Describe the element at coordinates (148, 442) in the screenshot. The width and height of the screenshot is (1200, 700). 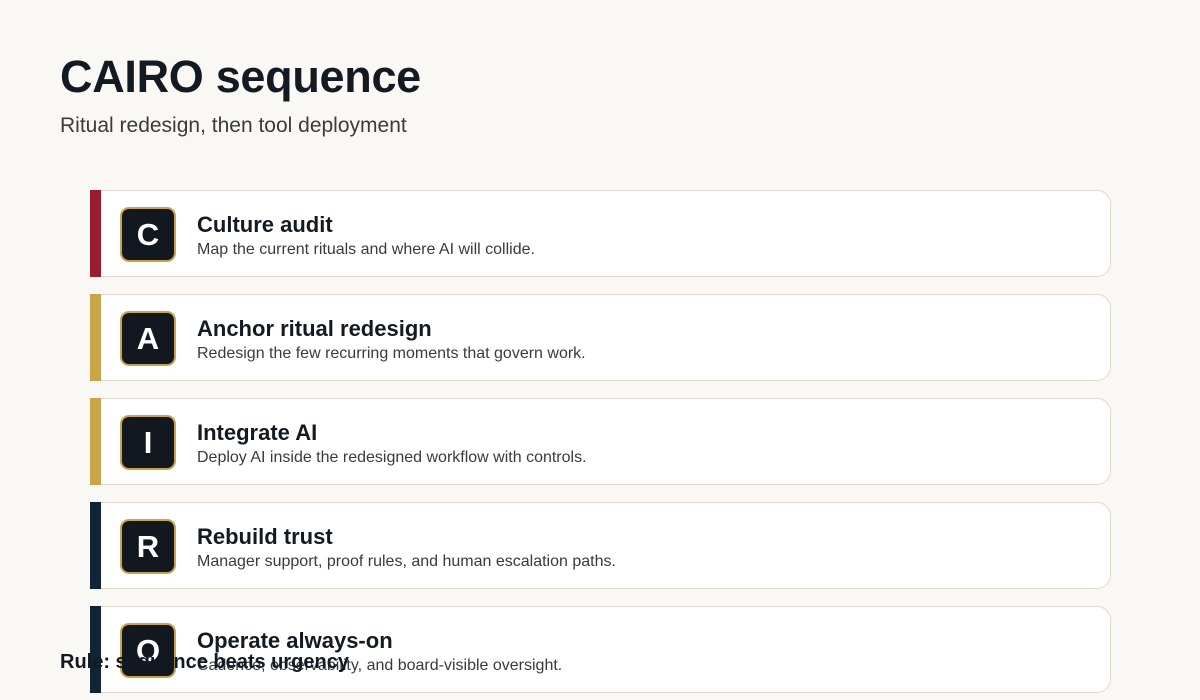
I see `step-letter-badge: I` at that location.